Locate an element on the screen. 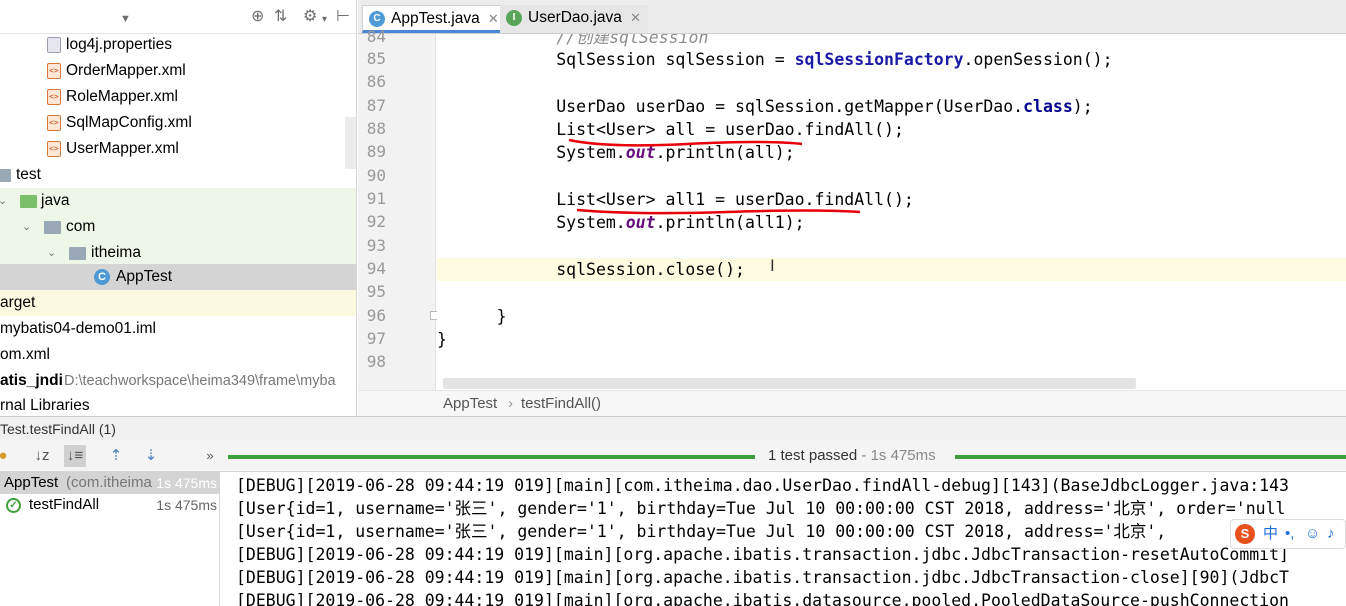 The height and width of the screenshot is (606, 1346). breadcrumb-item: testFindAll() is located at coordinates (561, 404).